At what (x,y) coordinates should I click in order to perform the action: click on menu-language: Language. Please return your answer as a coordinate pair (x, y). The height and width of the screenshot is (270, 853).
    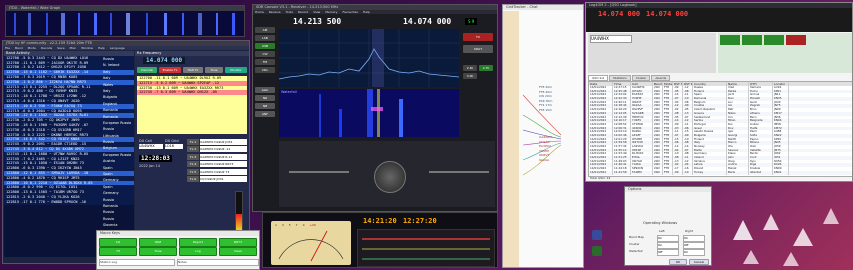
    Looking at the image, I should click on (117, 48).